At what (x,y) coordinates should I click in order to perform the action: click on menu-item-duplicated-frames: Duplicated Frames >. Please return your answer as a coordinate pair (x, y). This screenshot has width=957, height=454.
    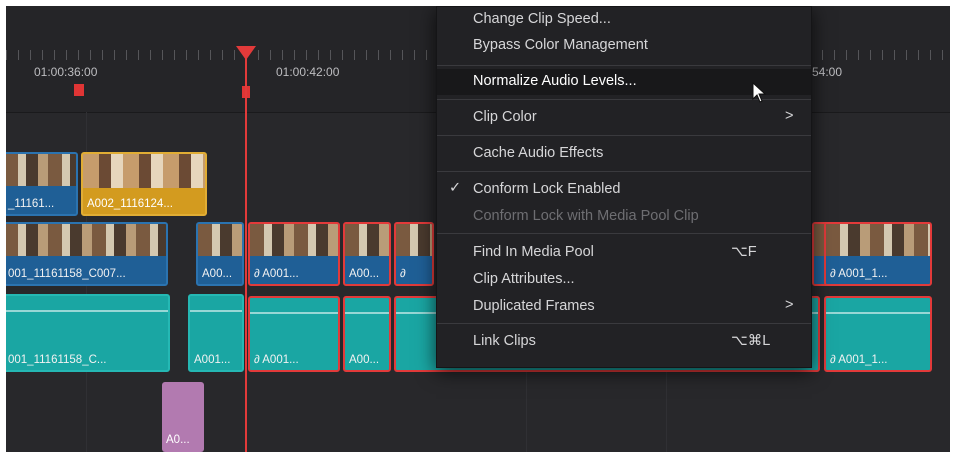
    Looking at the image, I should click on (624, 307).